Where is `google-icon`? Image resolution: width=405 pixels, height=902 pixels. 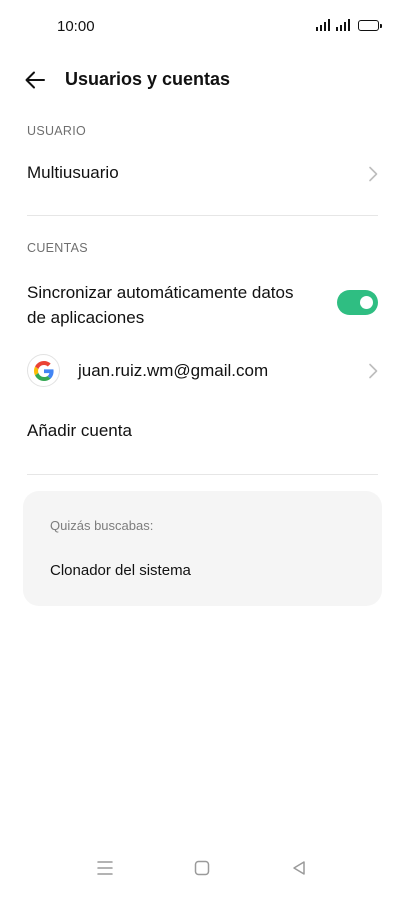 google-icon is located at coordinates (43, 370).